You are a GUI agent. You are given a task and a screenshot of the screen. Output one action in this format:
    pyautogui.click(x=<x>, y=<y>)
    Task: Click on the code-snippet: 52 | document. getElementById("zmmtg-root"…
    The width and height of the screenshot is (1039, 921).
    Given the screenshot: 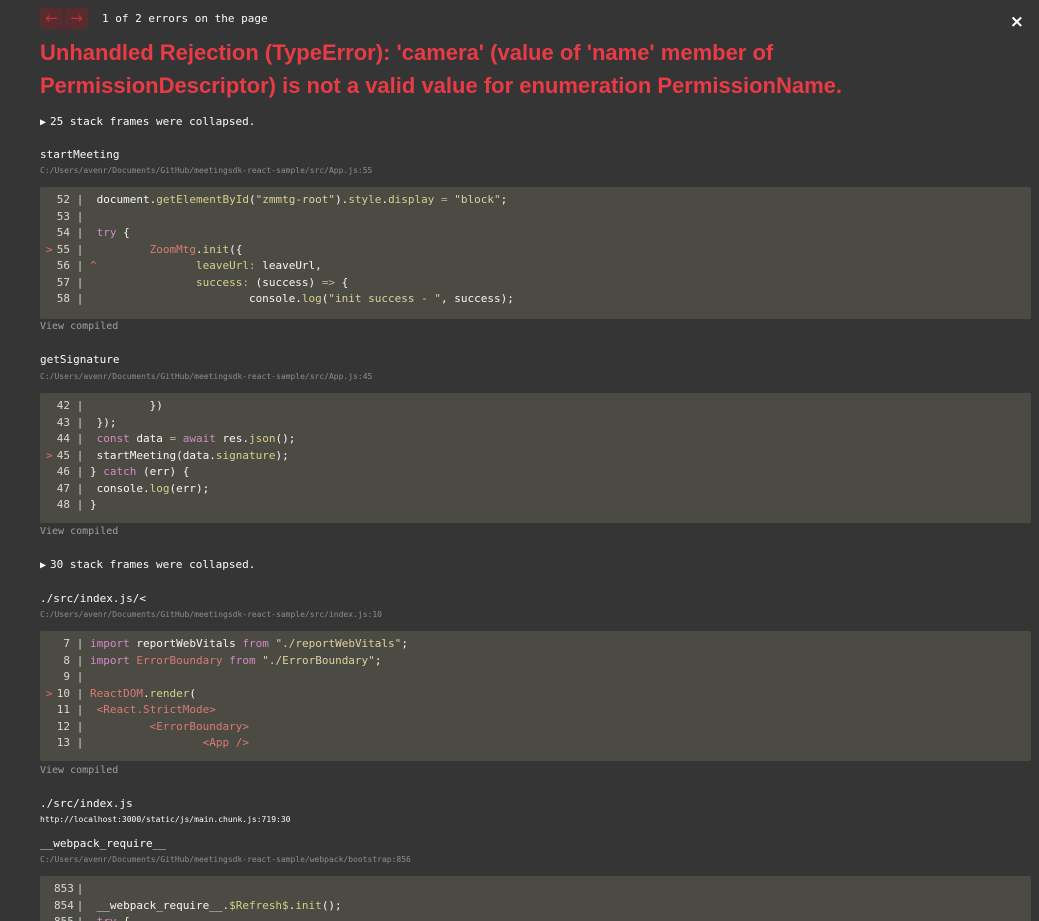 What is the action you would take?
    pyautogui.click(x=535, y=253)
    